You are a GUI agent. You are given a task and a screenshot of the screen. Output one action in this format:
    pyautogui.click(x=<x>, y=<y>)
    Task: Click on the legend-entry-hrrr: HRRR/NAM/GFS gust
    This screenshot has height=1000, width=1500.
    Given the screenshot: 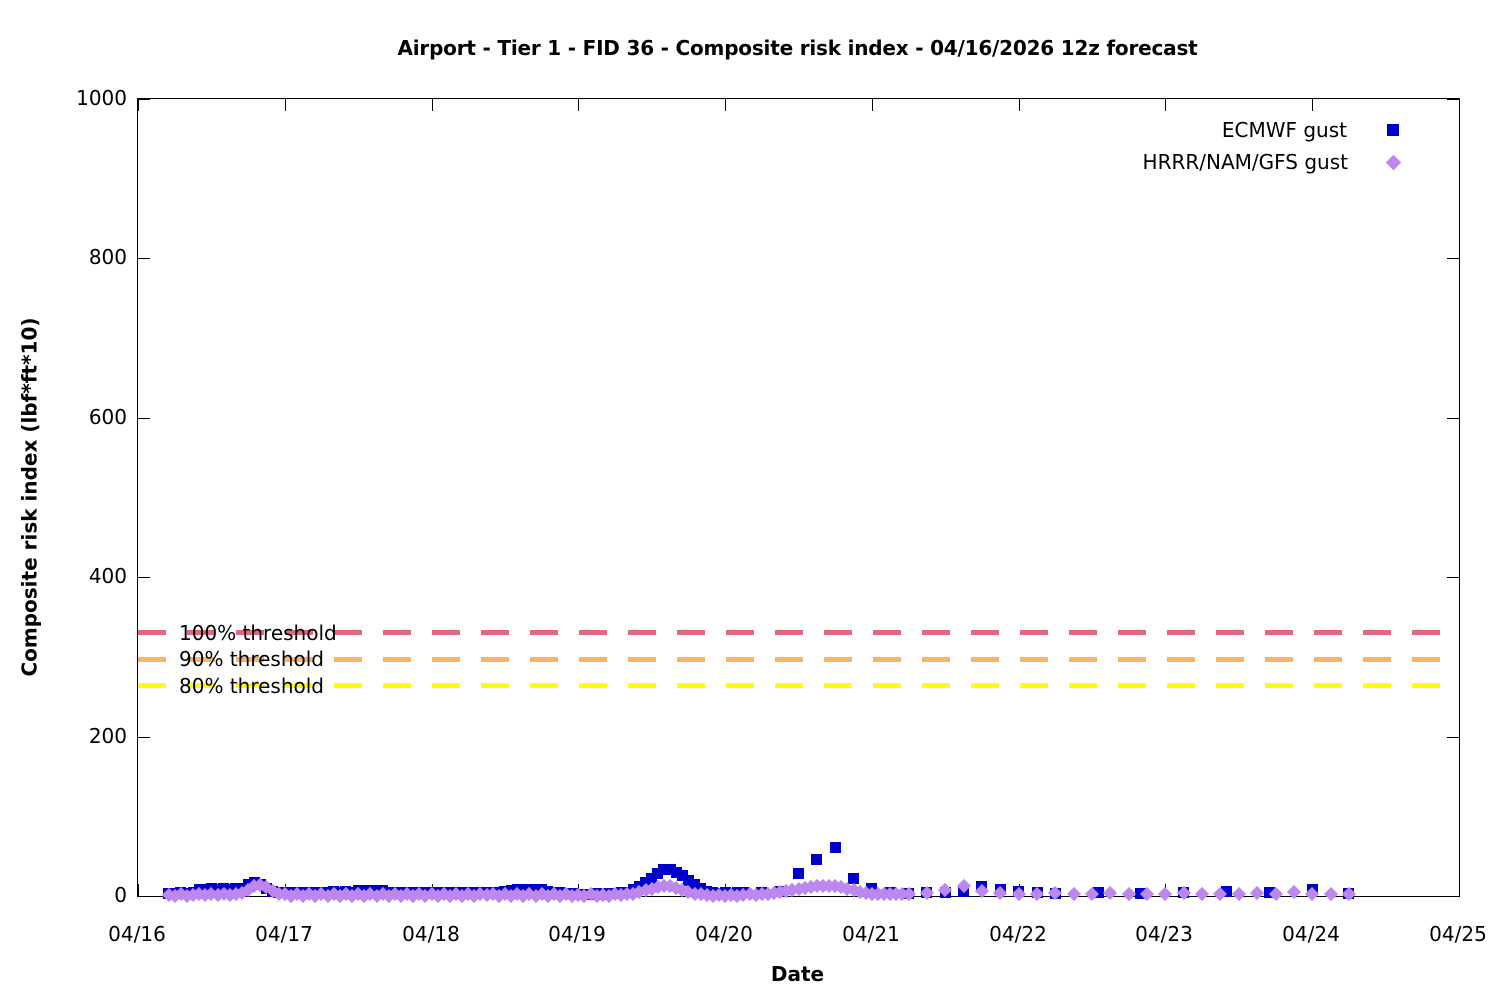 What is the action you would take?
    pyautogui.click(x=1272, y=162)
    